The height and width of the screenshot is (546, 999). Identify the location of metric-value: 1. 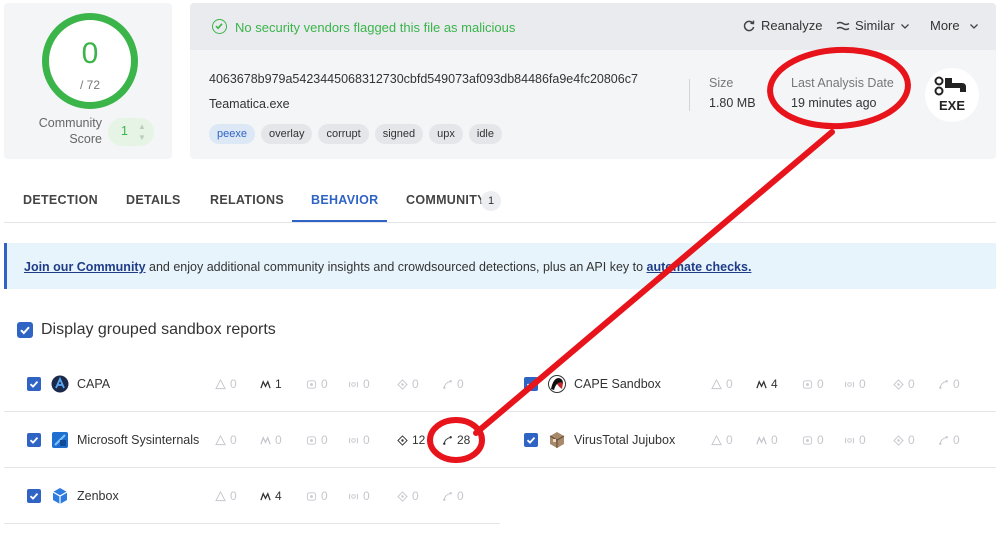
(278, 384).